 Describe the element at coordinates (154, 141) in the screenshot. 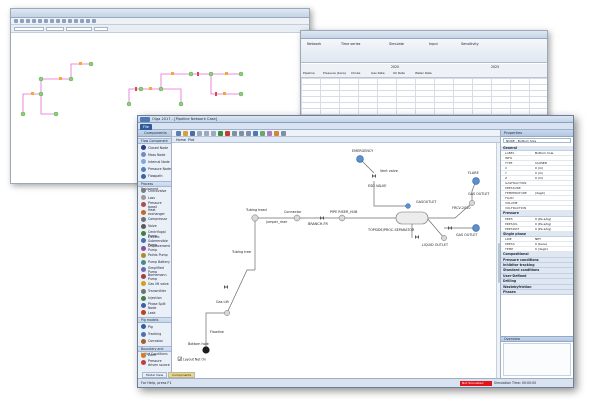

I see `component-group-header: Flow Component` at that location.